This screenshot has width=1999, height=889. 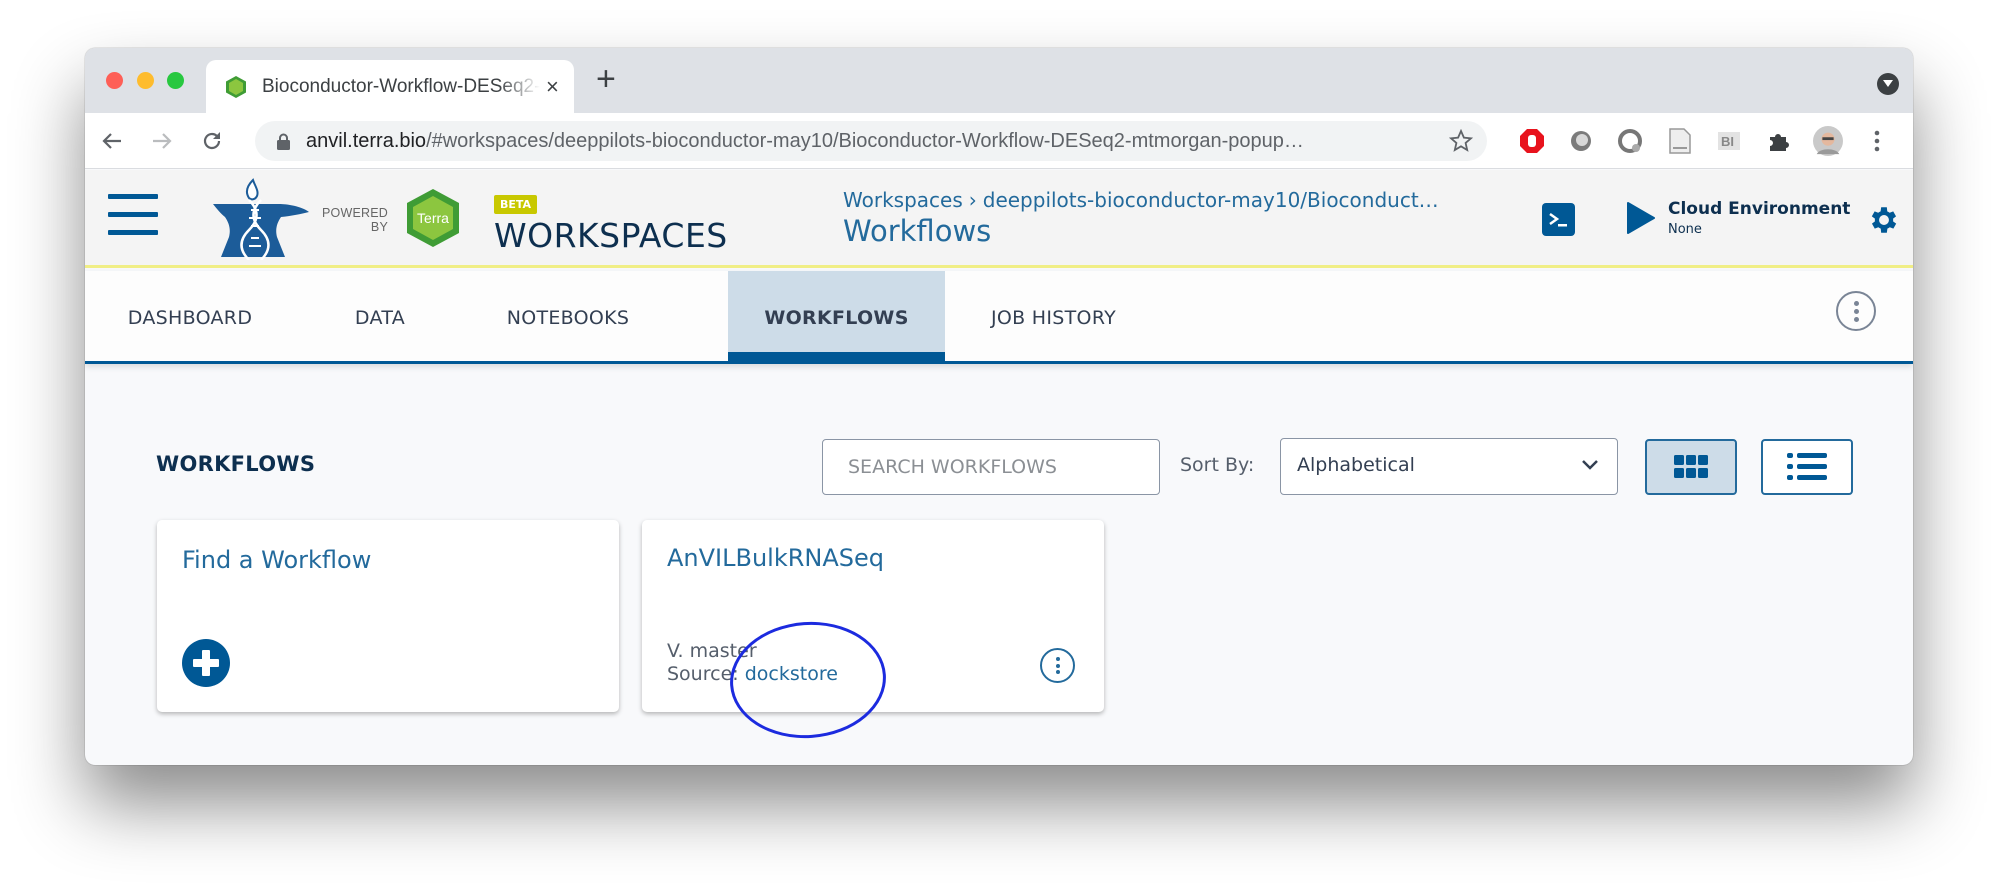 I want to click on document-extension-icon, so click(x=1680, y=141).